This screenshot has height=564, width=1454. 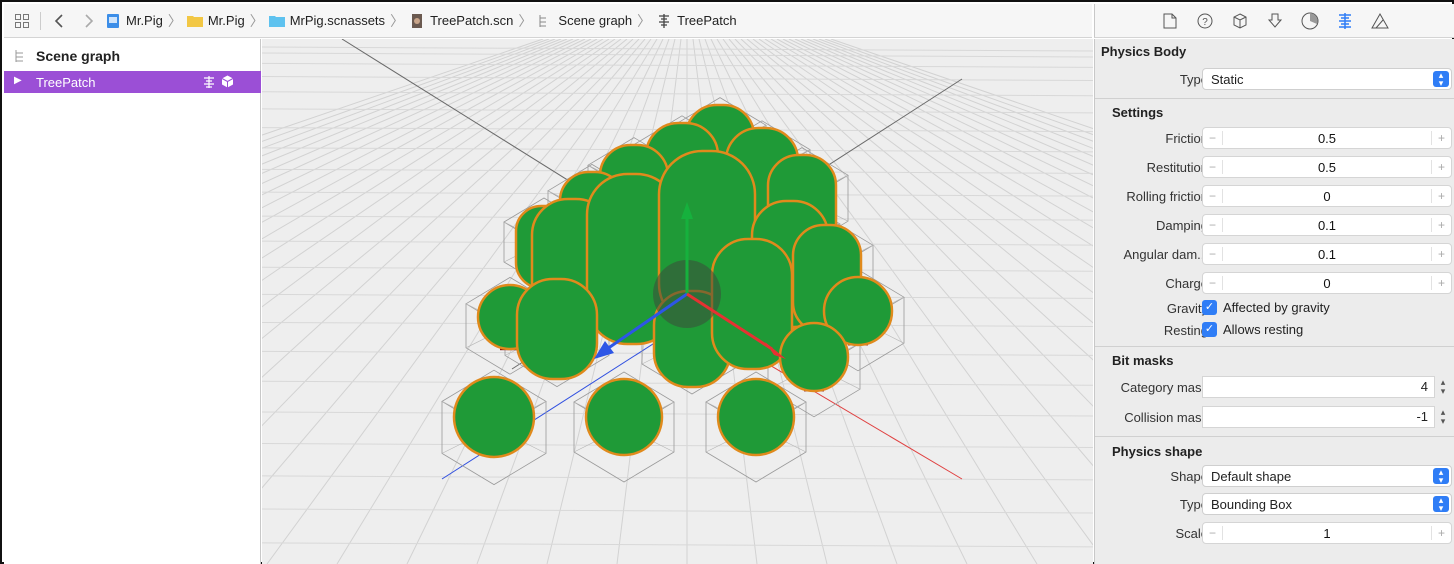 What do you see at coordinates (227, 81) in the screenshot?
I see `geometry-cube-icon` at bounding box center [227, 81].